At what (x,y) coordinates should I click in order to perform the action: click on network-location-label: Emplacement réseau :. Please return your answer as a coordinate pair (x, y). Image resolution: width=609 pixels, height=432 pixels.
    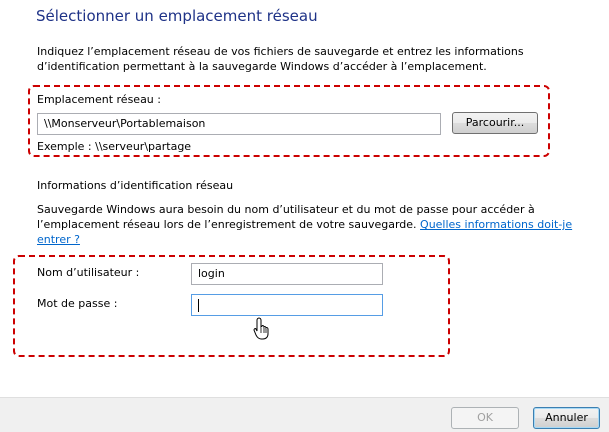
    Looking at the image, I should click on (99, 99).